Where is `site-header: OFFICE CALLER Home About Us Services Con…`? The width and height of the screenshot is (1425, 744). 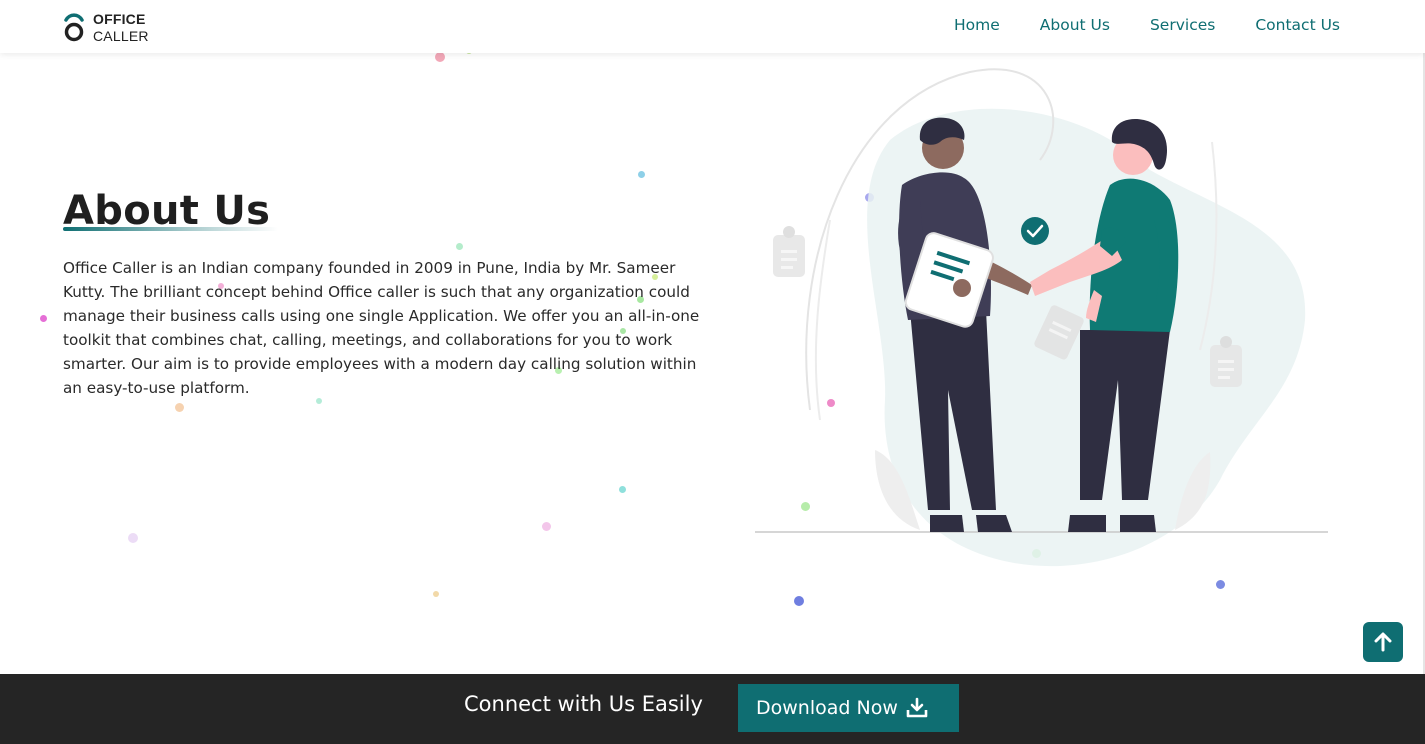 site-header: OFFICE CALLER Home About Us Services Con… is located at coordinates (712, 26).